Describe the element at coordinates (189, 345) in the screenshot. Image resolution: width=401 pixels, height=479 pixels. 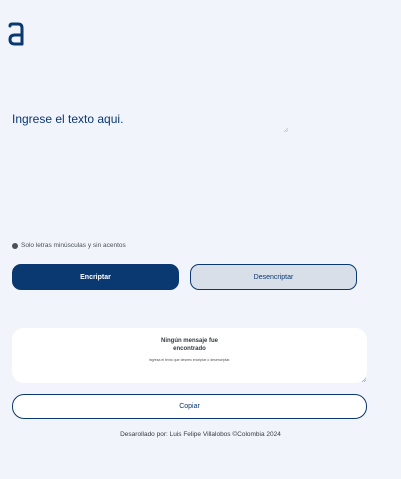
I see `result-title: Ningún mensaje fue encontrado` at that location.